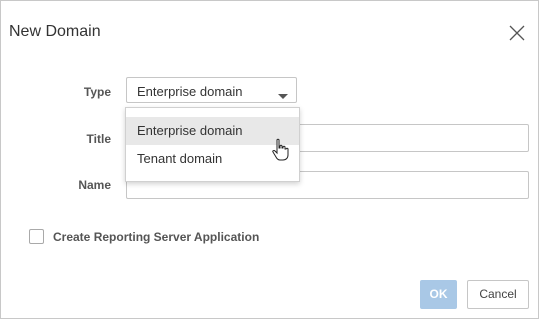 The width and height of the screenshot is (539, 319). Describe the element at coordinates (97, 92) in the screenshot. I see `type-label: Type` at that location.